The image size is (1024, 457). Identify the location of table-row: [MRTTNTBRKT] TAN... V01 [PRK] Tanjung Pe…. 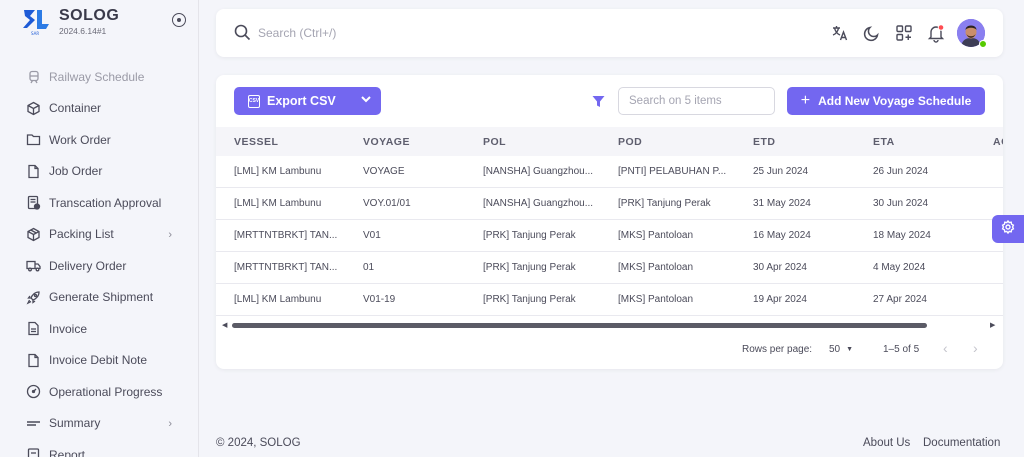
(609, 236).